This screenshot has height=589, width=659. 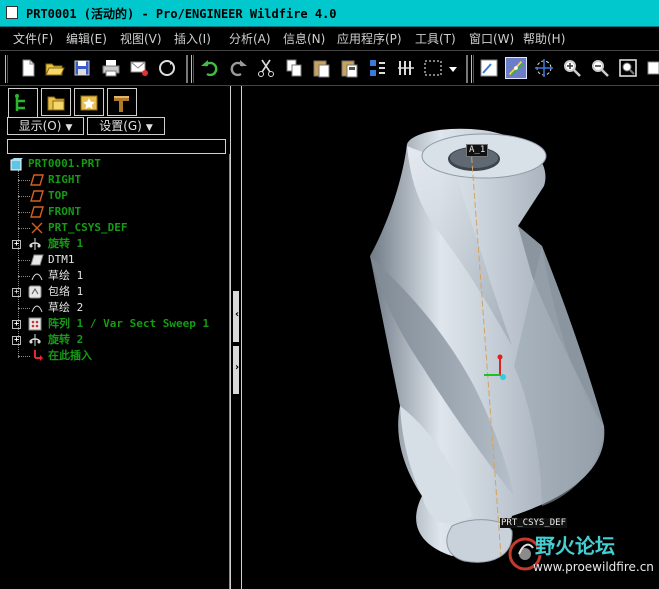 What do you see at coordinates (12, 12) in the screenshot?
I see `window-icon` at bounding box center [12, 12].